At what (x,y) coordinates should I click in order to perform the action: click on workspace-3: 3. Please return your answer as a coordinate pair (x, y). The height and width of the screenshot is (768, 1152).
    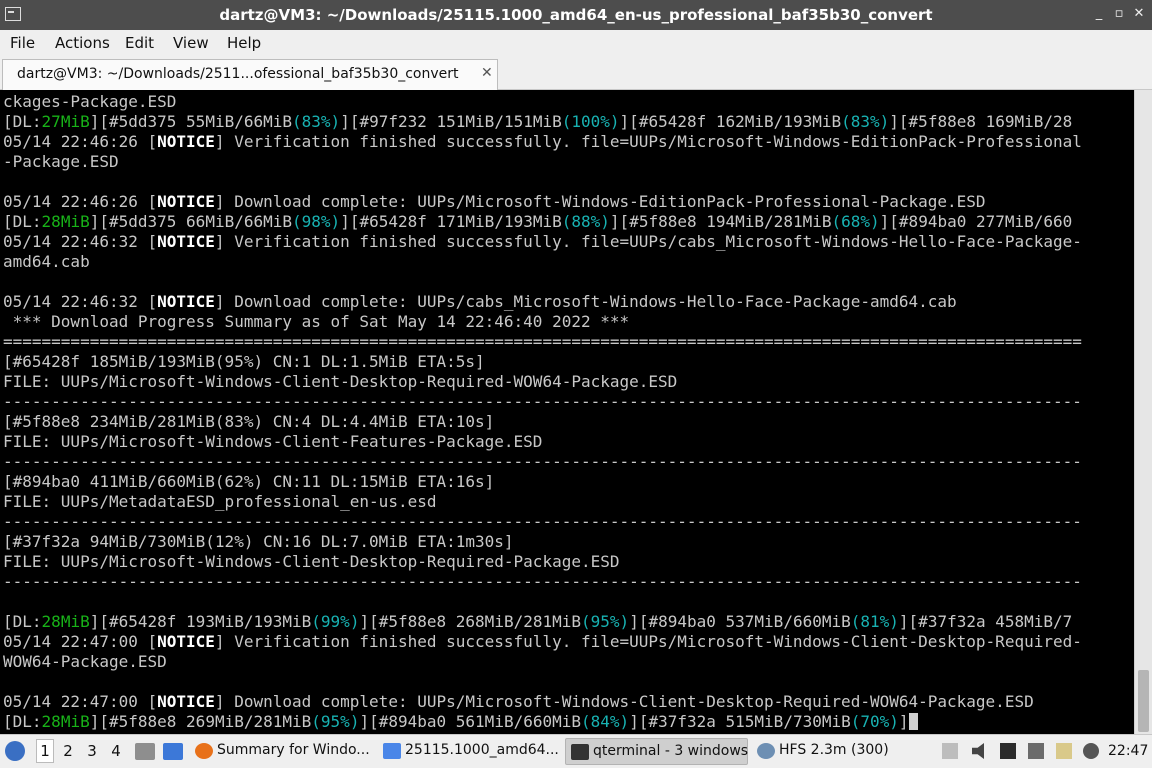
    Looking at the image, I should click on (92, 751).